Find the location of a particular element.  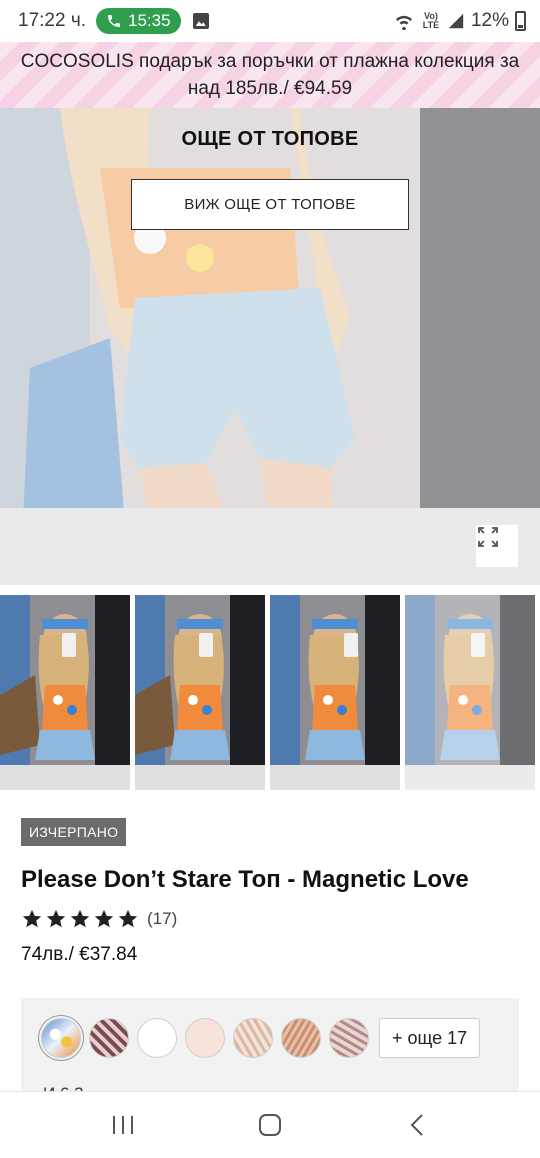

swatch-row: + още 17 is located at coordinates (261, 1038).